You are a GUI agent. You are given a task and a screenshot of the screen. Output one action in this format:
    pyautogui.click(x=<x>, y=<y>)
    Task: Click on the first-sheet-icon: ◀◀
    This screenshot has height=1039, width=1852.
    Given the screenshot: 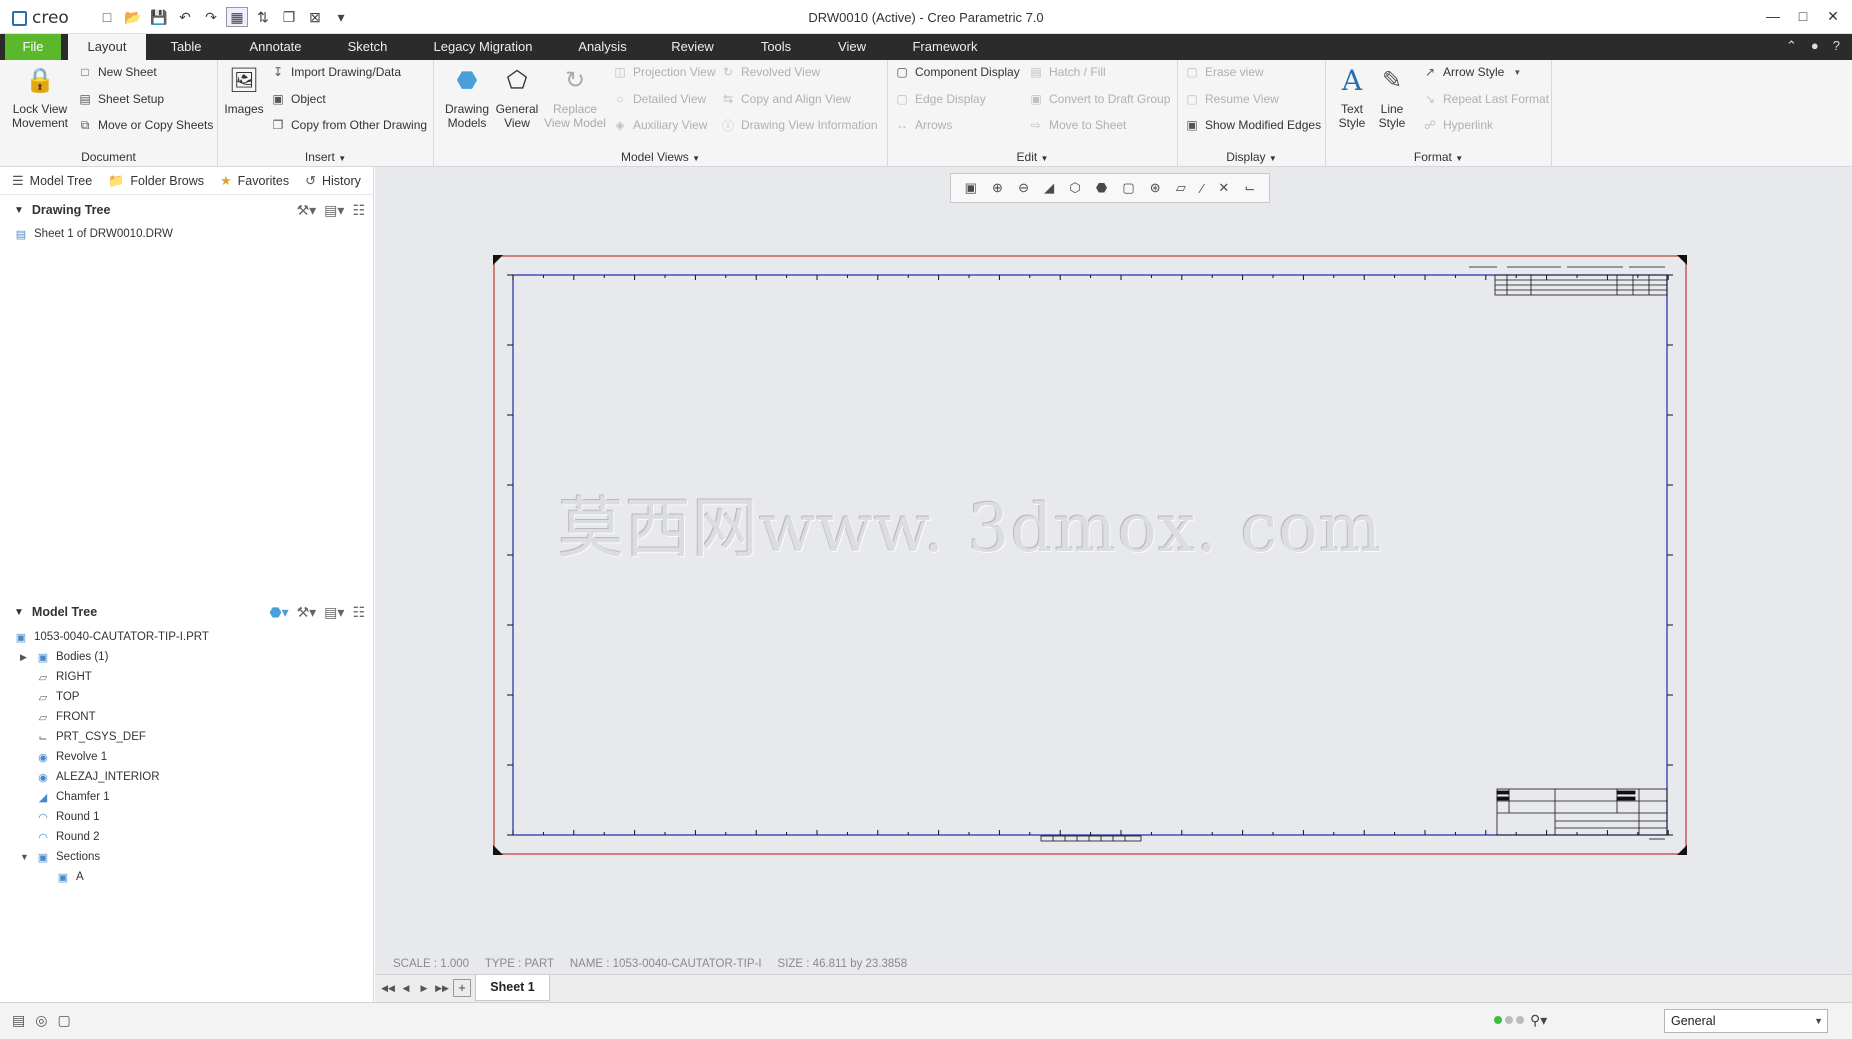 What is the action you would take?
    pyautogui.click(x=388, y=988)
    